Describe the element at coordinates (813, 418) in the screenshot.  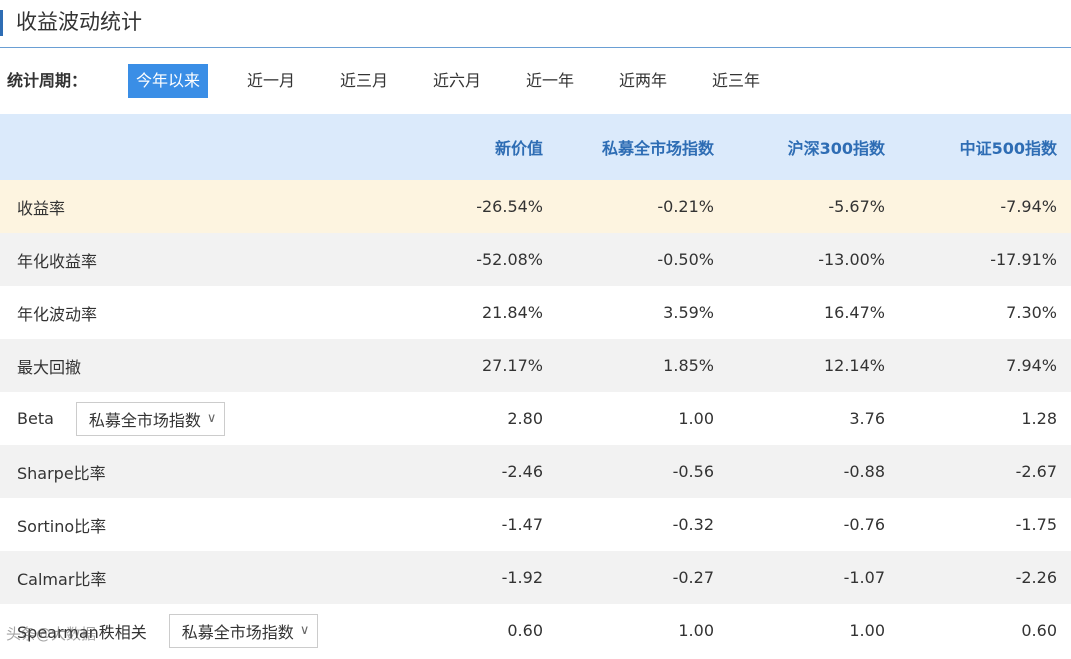
I see `cell-value: 3.76` at that location.